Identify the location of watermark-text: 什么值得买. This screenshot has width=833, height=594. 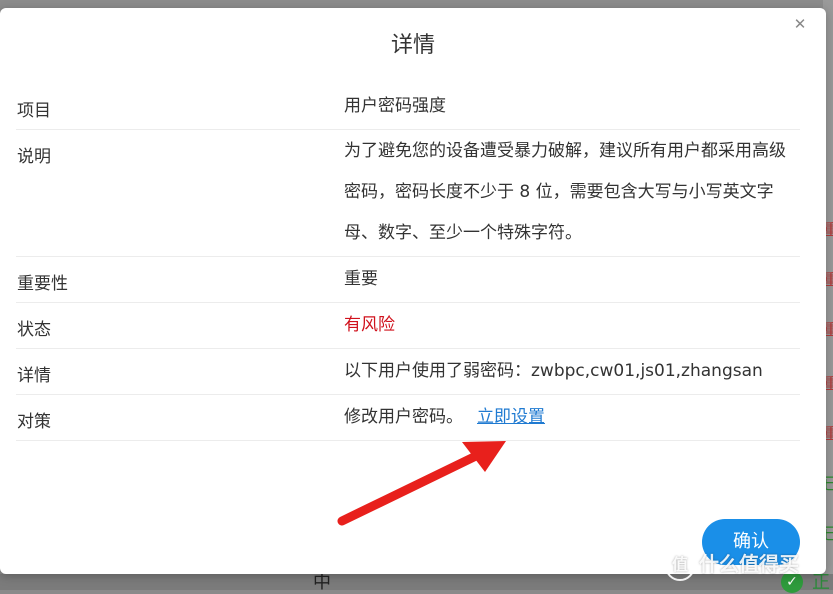
(749, 564).